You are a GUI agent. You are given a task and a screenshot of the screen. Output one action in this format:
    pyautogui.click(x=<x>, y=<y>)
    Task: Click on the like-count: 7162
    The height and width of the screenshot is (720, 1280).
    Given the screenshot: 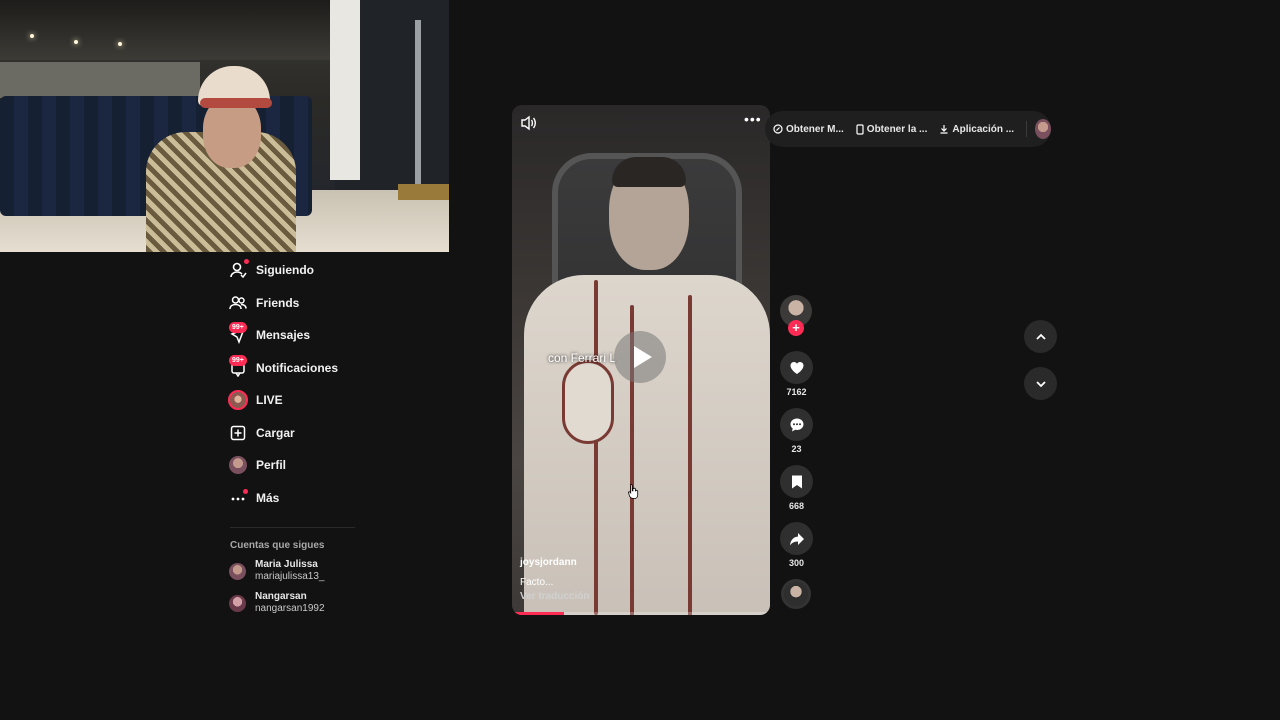 What is the action you would take?
    pyautogui.click(x=796, y=392)
    